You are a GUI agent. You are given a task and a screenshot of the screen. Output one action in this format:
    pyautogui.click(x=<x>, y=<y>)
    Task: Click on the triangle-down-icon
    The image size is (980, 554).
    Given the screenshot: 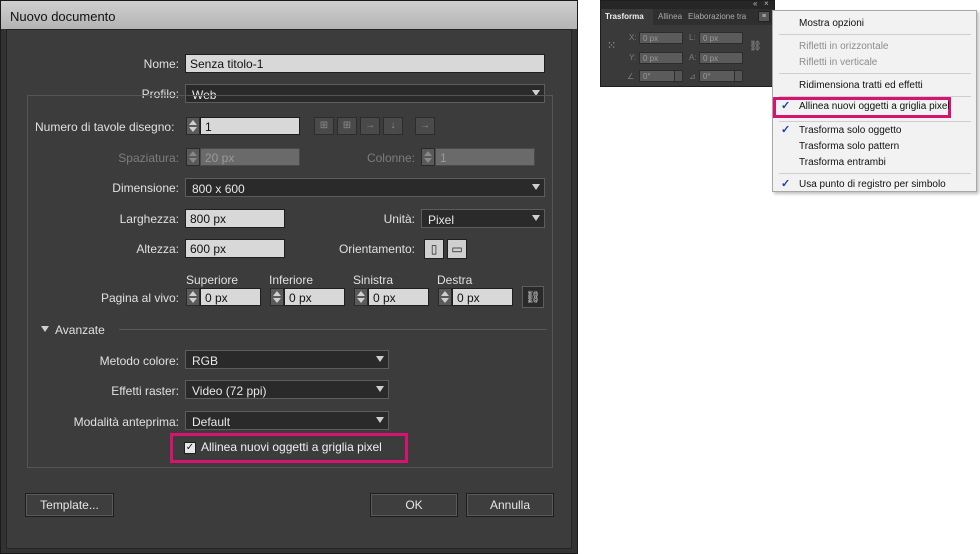 What is the action you would take?
    pyautogui.click(x=45, y=329)
    